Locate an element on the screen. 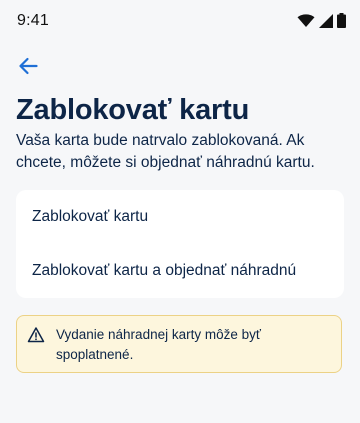  wifi-icon is located at coordinates (306, 20).